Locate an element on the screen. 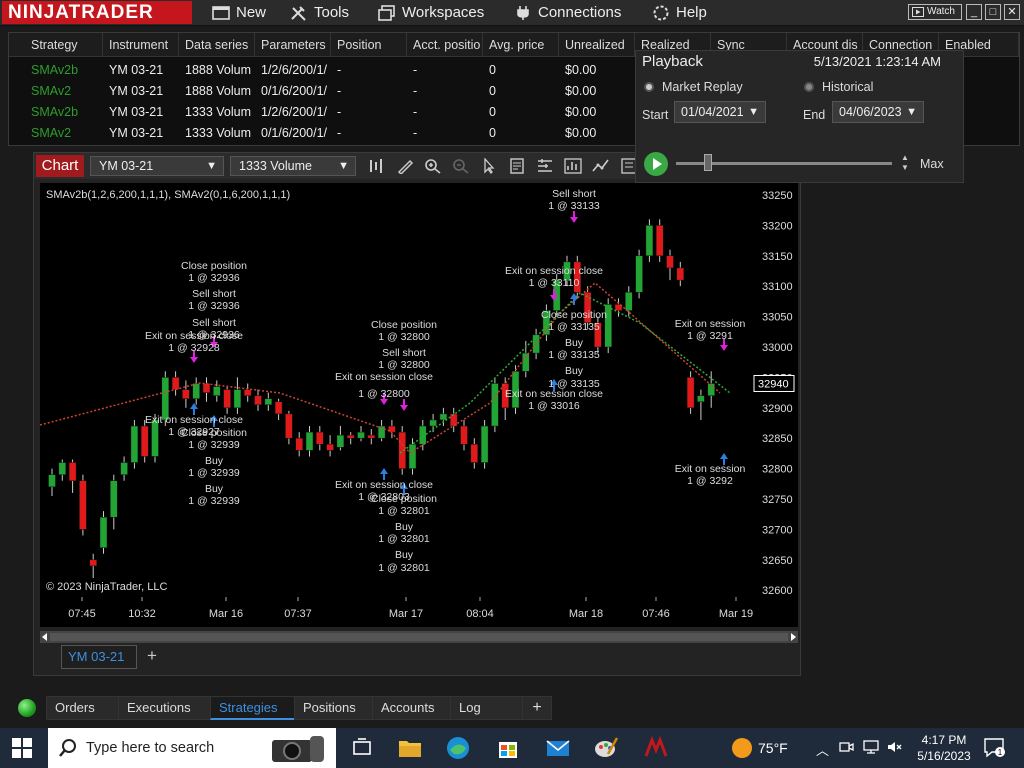 This screenshot has height=768, width=1024. chart-trader-icon is located at coordinates (545, 166).